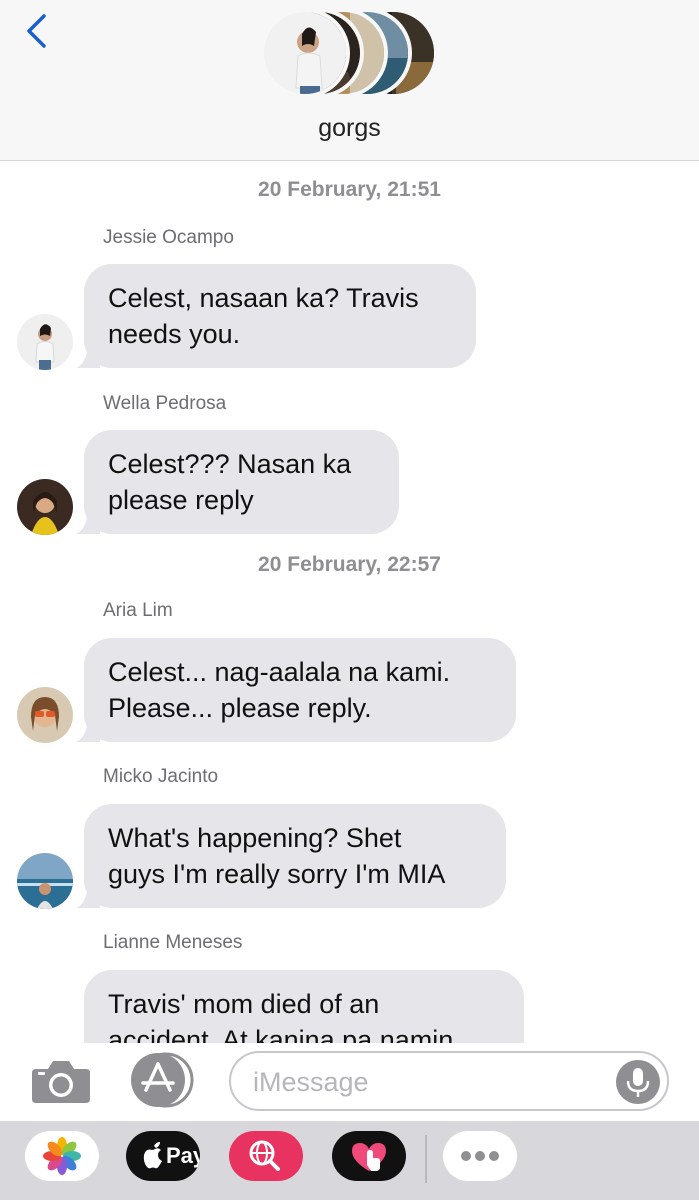  I want to click on message-line: Travis' mom died of an, so click(244, 1004).